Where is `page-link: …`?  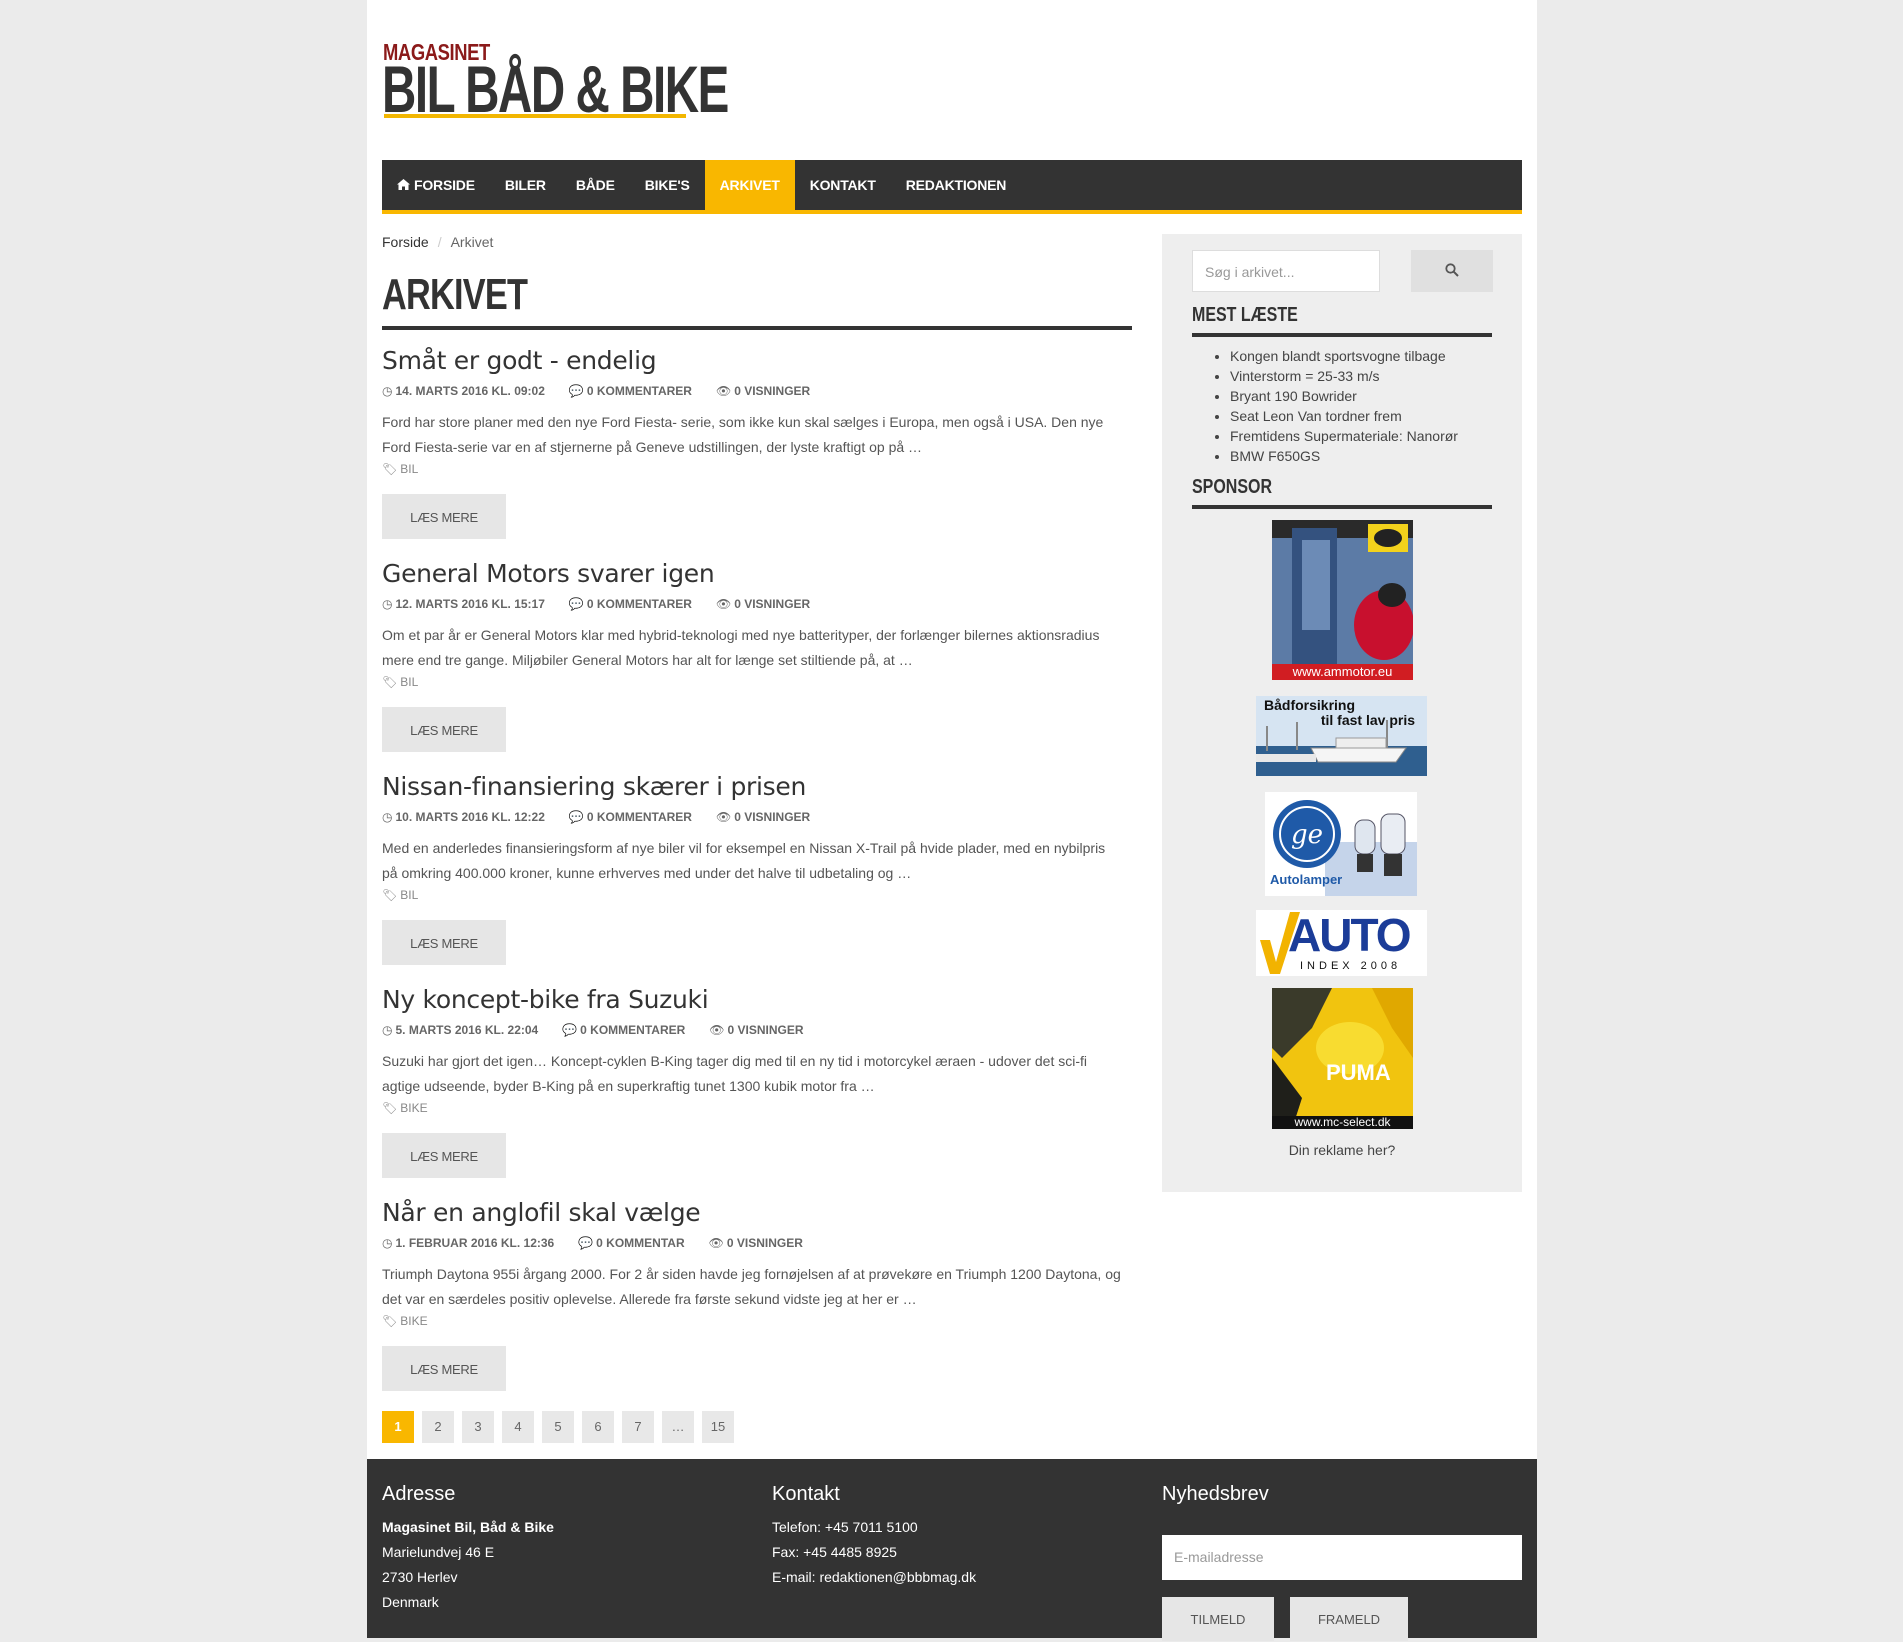 page-link: … is located at coordinates (678, 1427).